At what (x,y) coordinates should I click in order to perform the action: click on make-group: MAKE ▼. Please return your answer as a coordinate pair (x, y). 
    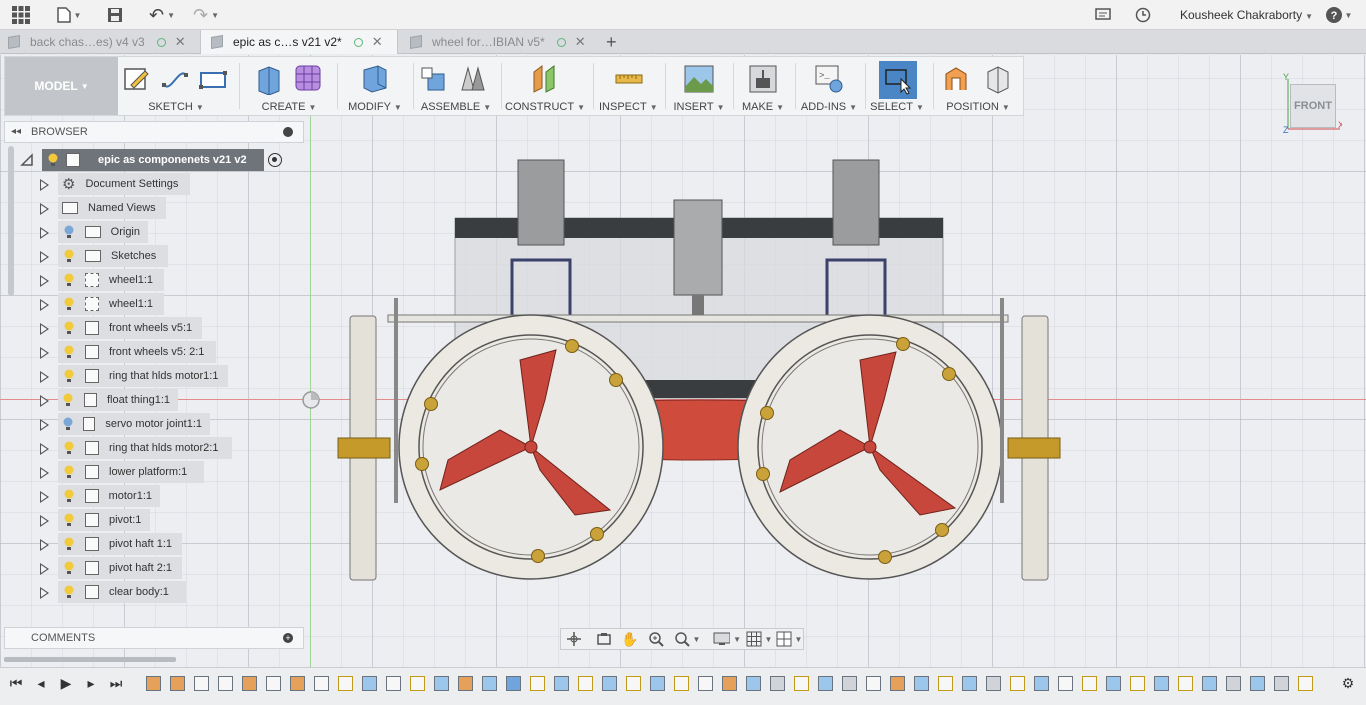
    Looking at the image, I should click on (763, 86).